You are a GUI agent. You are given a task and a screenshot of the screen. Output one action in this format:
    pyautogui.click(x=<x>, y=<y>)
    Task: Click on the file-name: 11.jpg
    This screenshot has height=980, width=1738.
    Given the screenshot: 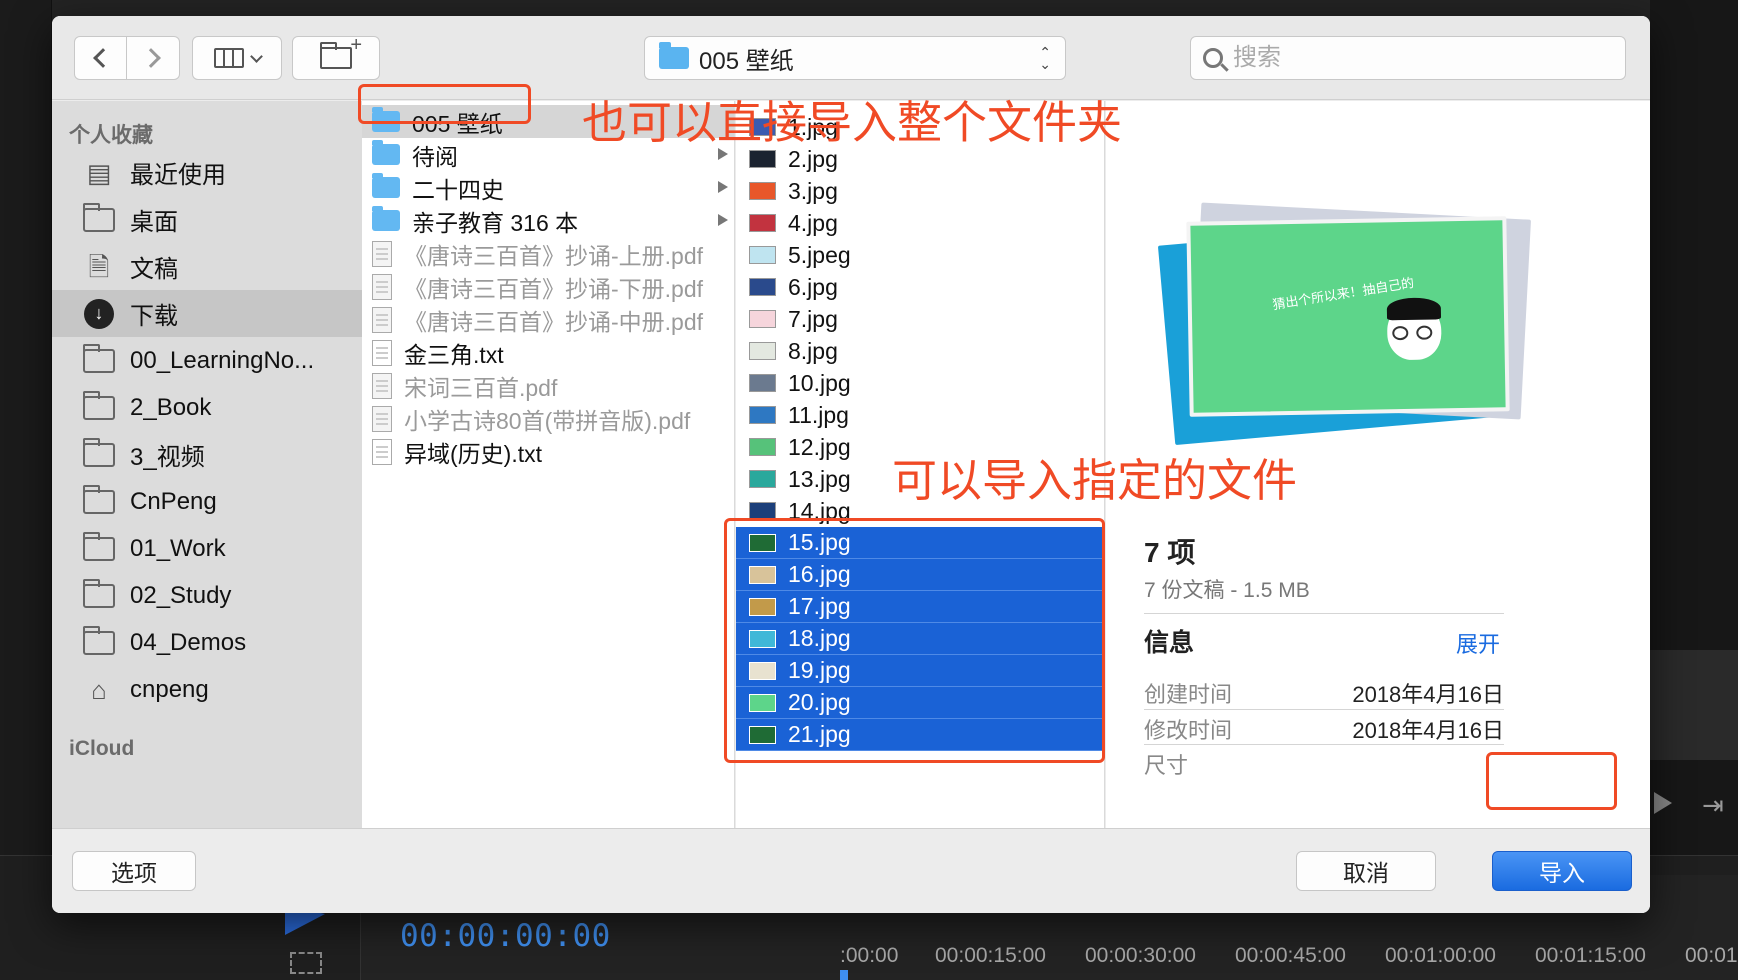 What is the action you would take?
    pyautogui.click(x=818, y=414)
    